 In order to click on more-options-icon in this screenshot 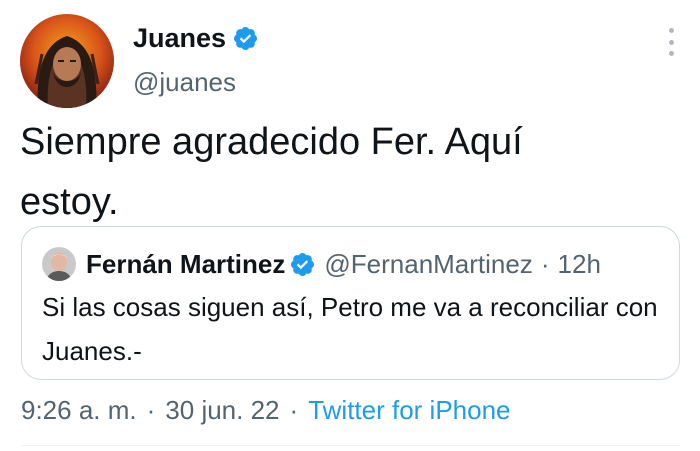, I will do `click(671, 42)`.